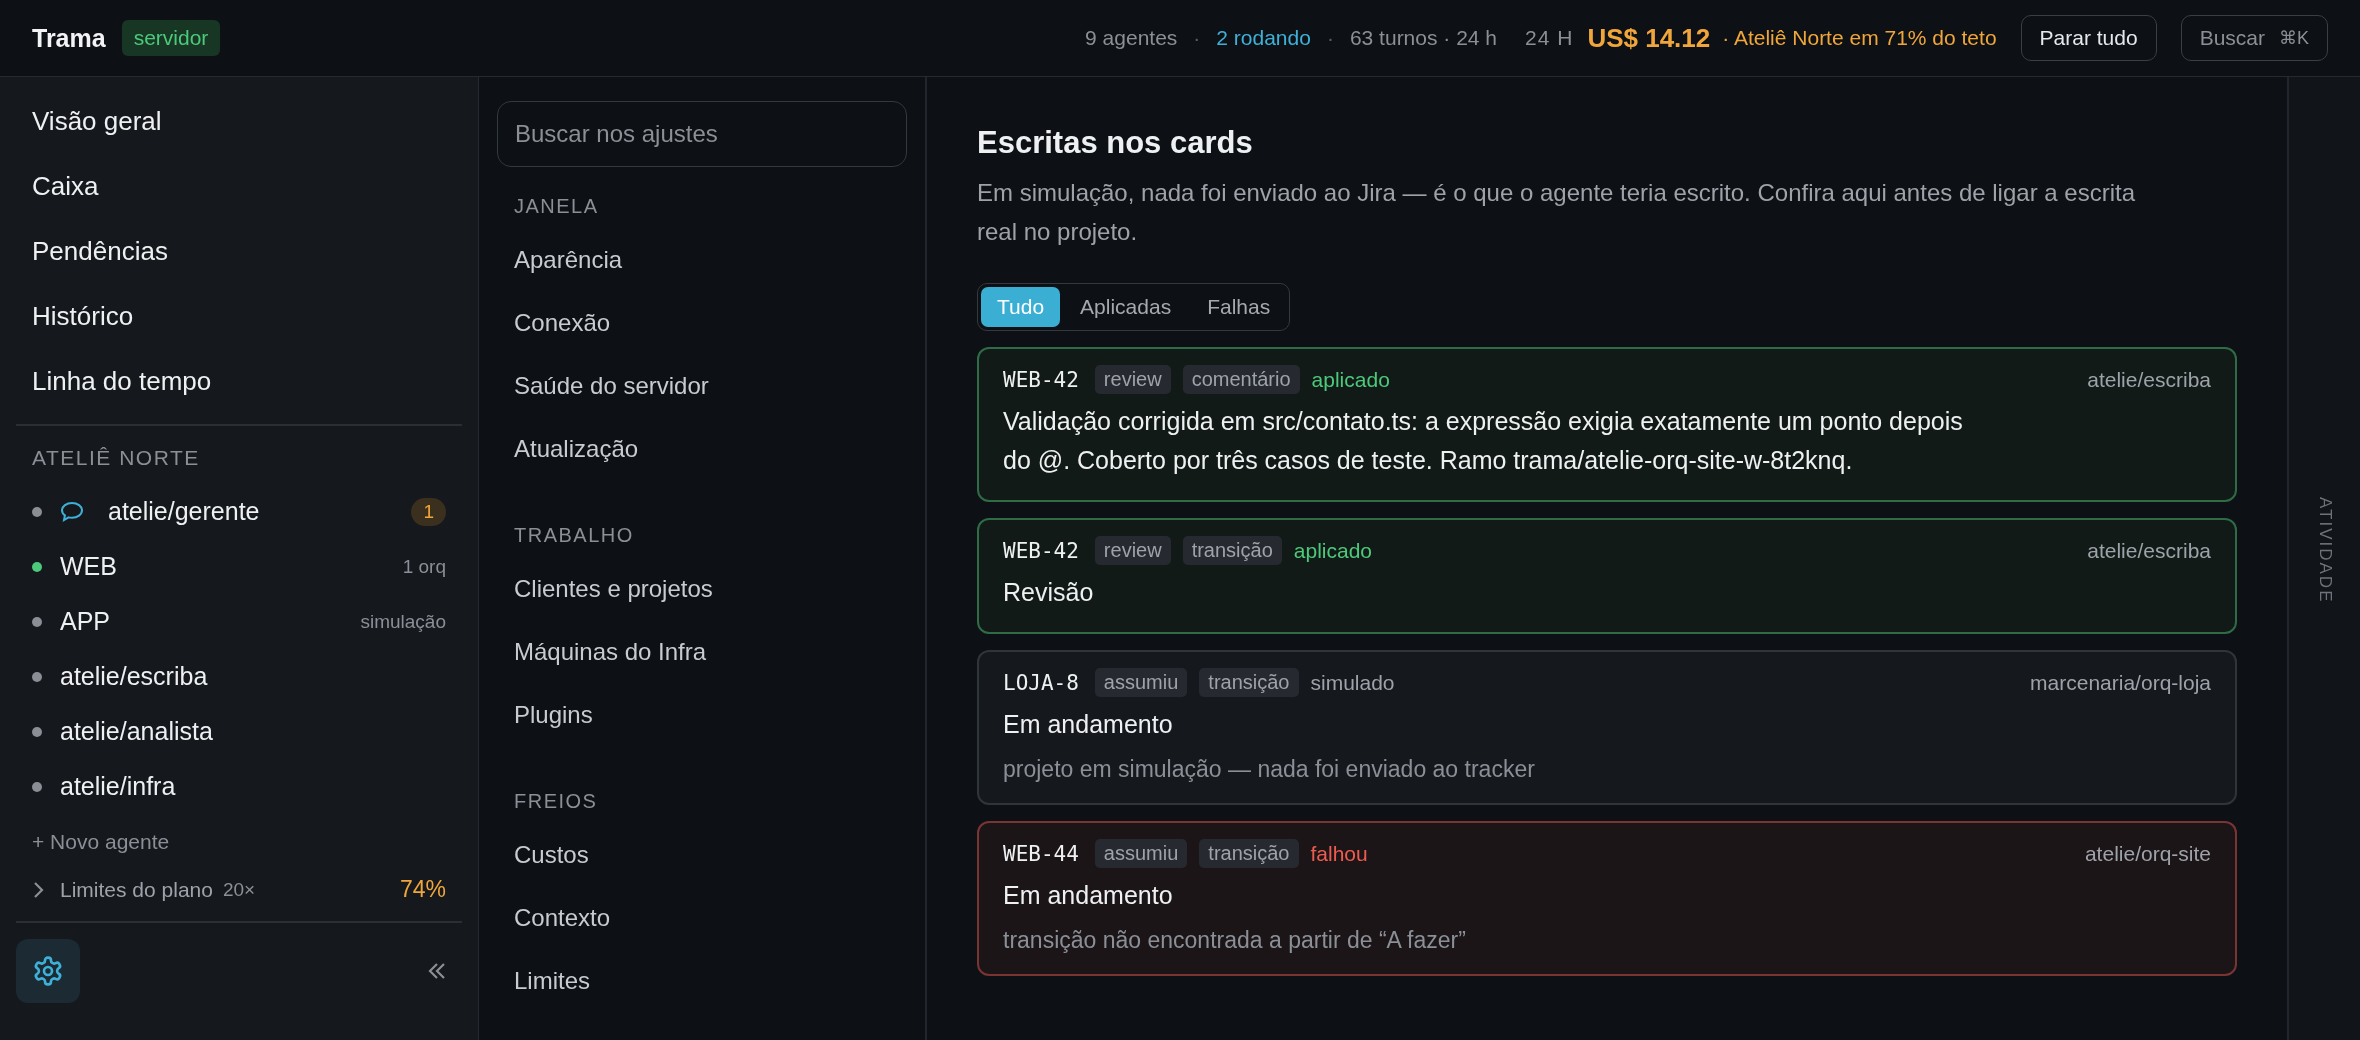  What do you see at coordinates (136, 731) in the screenshot?
I see `agent-name: atelie/analista` at bounding box center [136, 731].